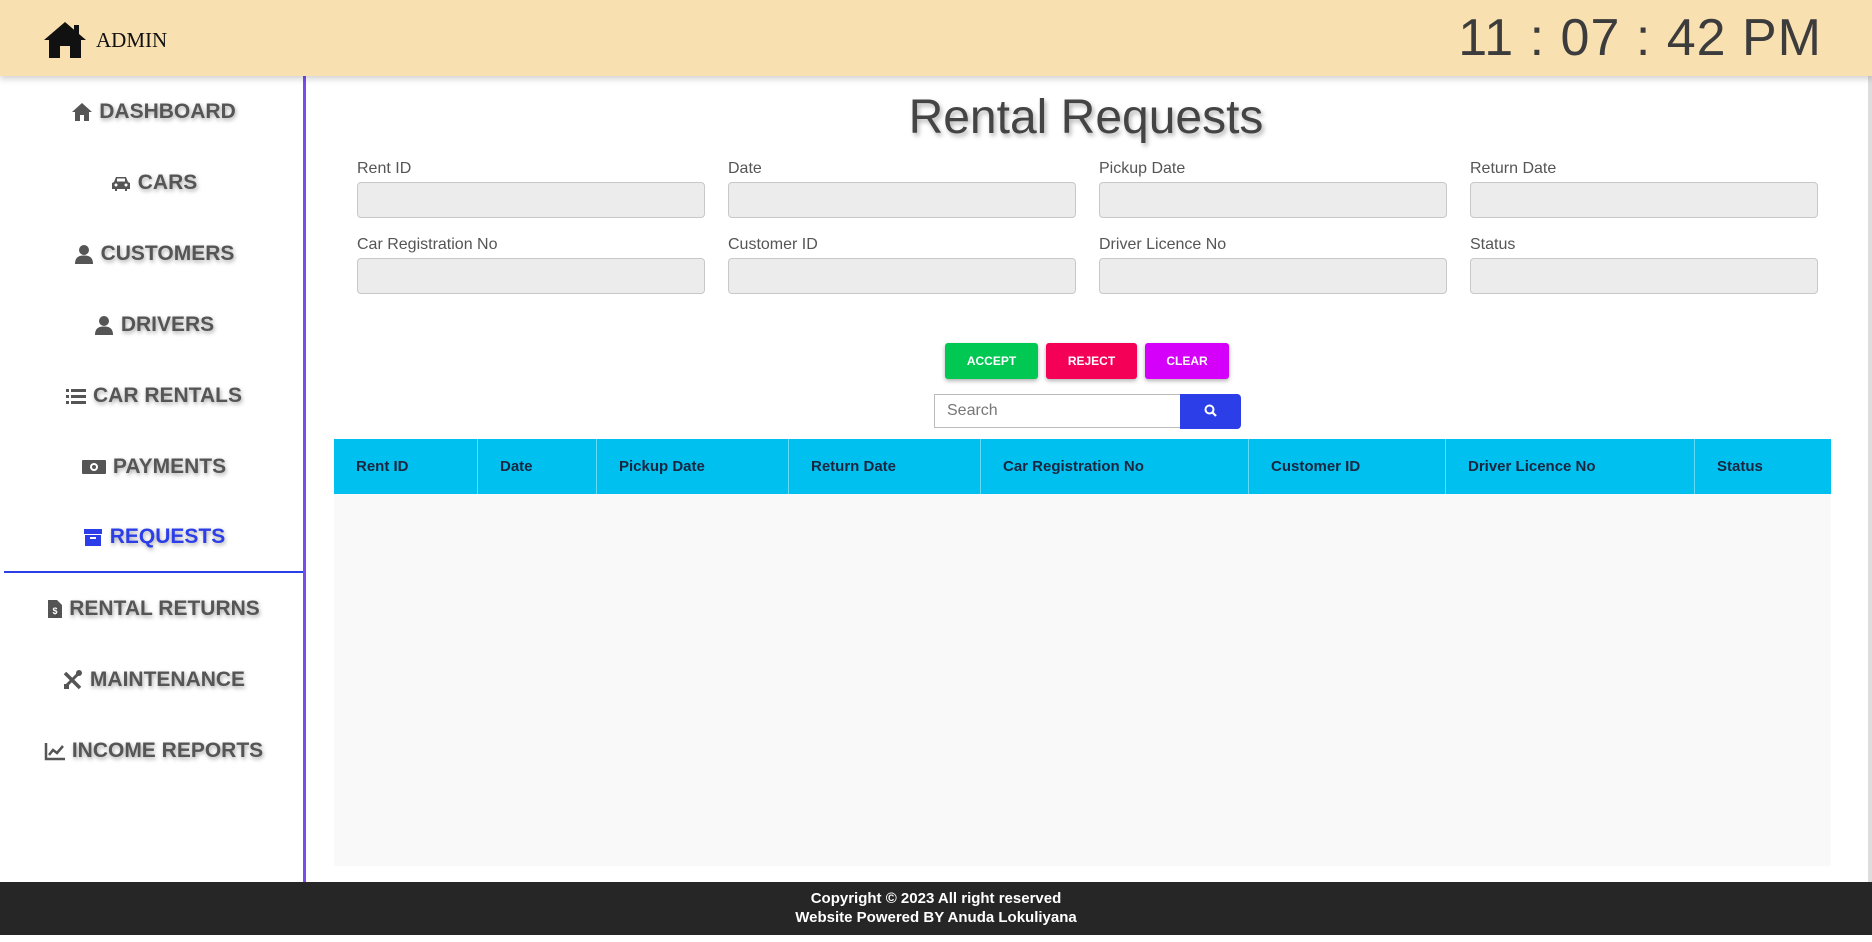 The height and width of the screenshot is (942, 1872). I want to click on date-input, so click(902, 200).